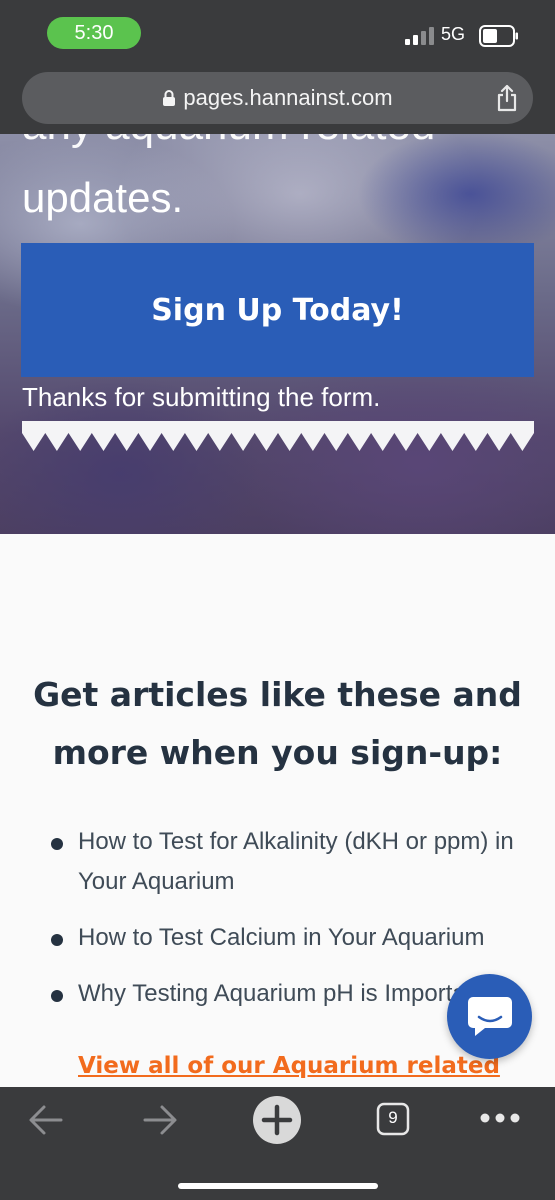 Image resolution: width=555 pixels, height=1200 pixels. Describe the element at coordinates (103, 197) in the screenshot. I see `hero-updates-text: updates.` at that location.